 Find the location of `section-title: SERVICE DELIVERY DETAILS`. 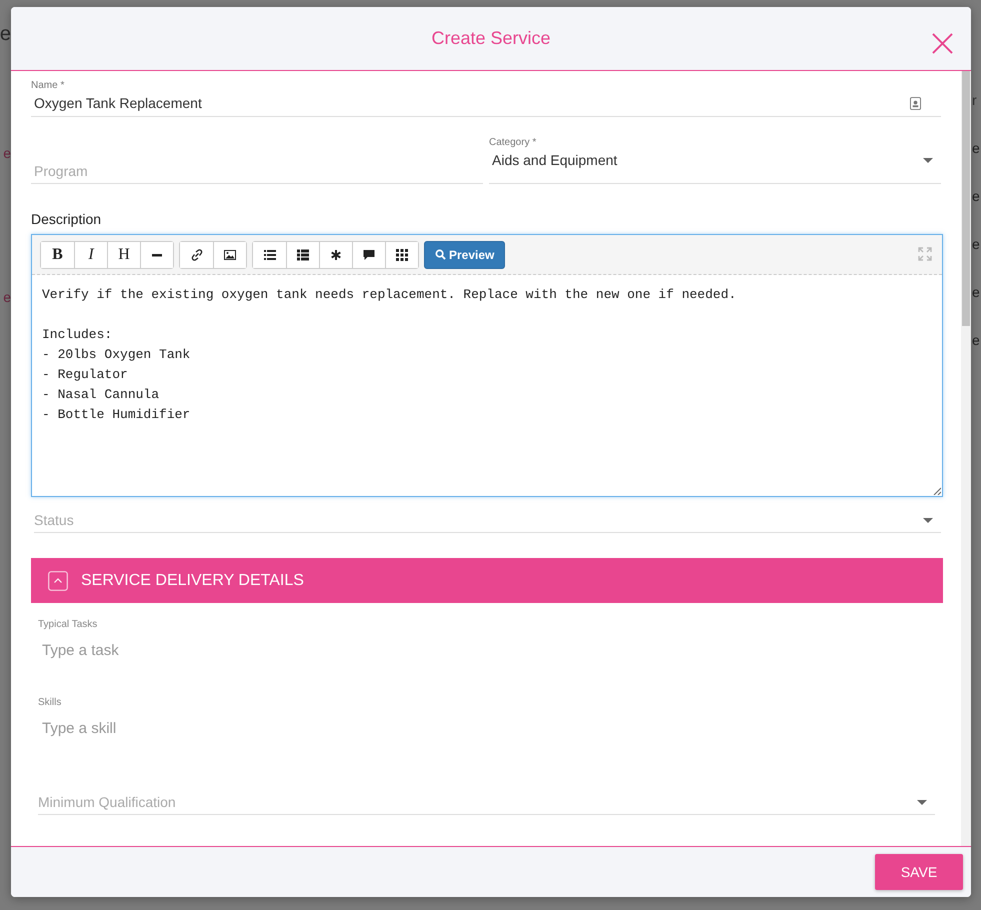

section-title: SERVICE DELIVERY DETAILS is located at coordinates (192, 581).